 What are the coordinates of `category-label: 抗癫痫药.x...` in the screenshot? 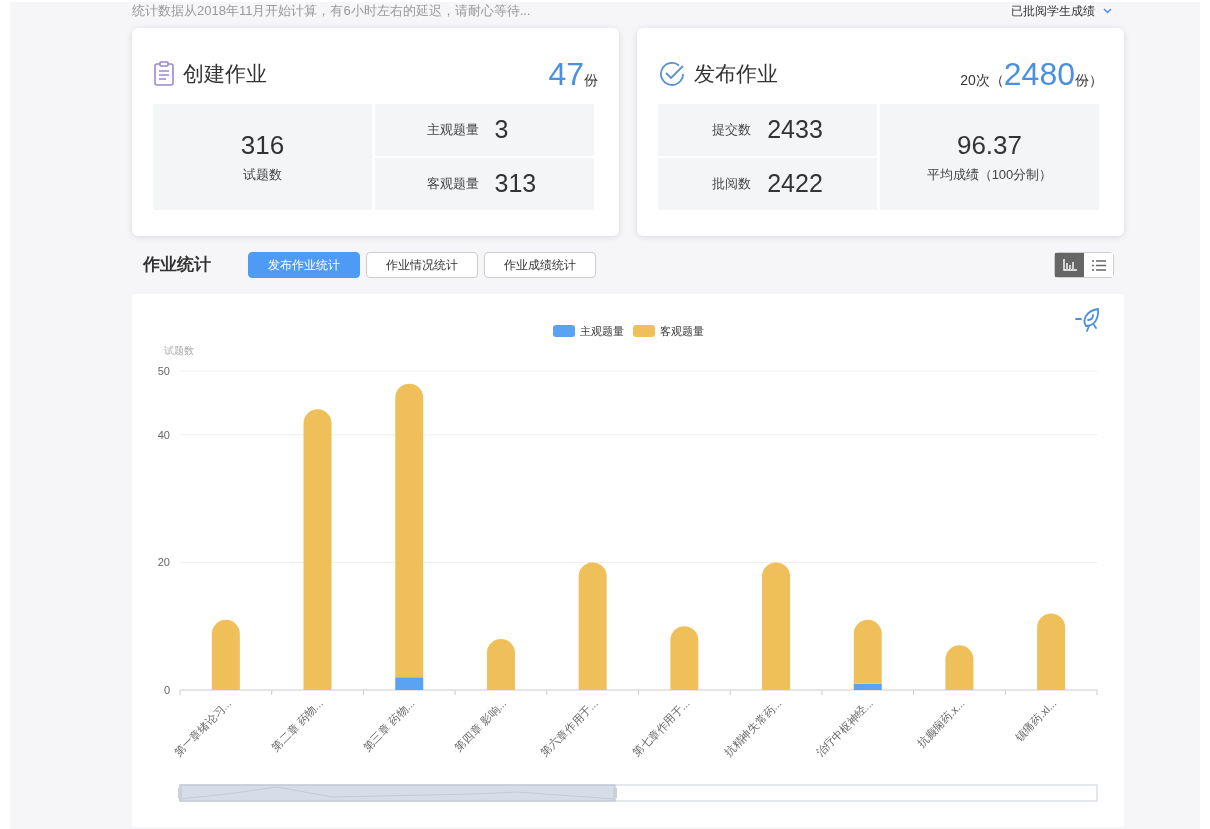 It's located at (940, 723).